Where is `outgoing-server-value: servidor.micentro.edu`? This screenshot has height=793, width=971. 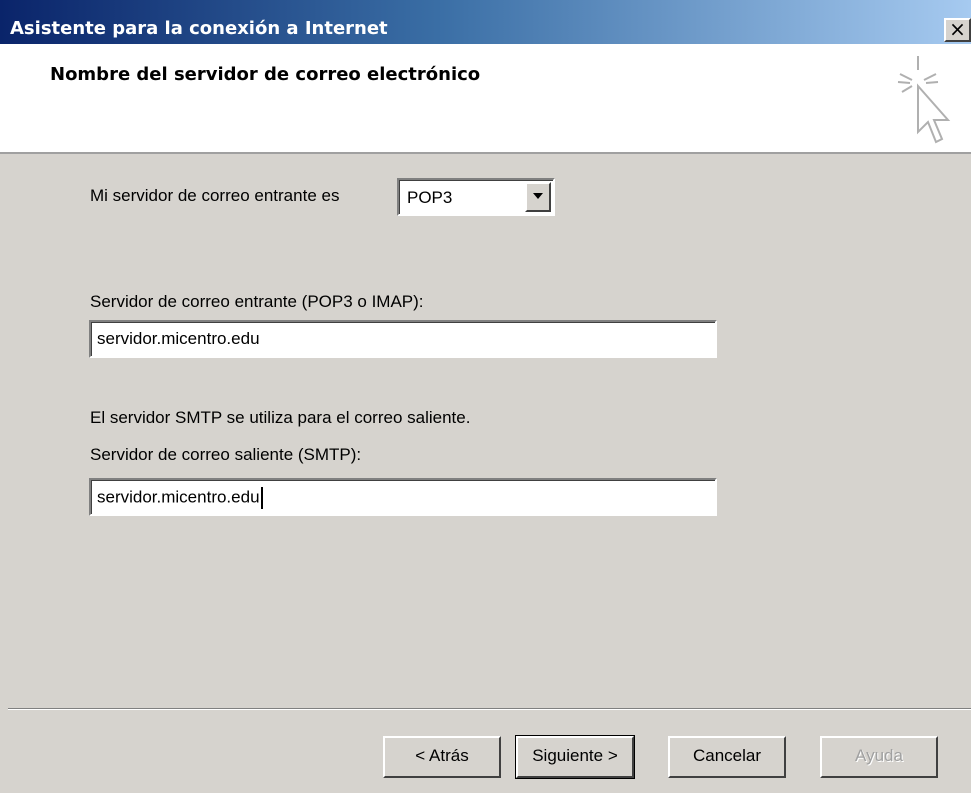 outgoing-server-value: servidor.micentro.edu is located at coordinates (178, 497).